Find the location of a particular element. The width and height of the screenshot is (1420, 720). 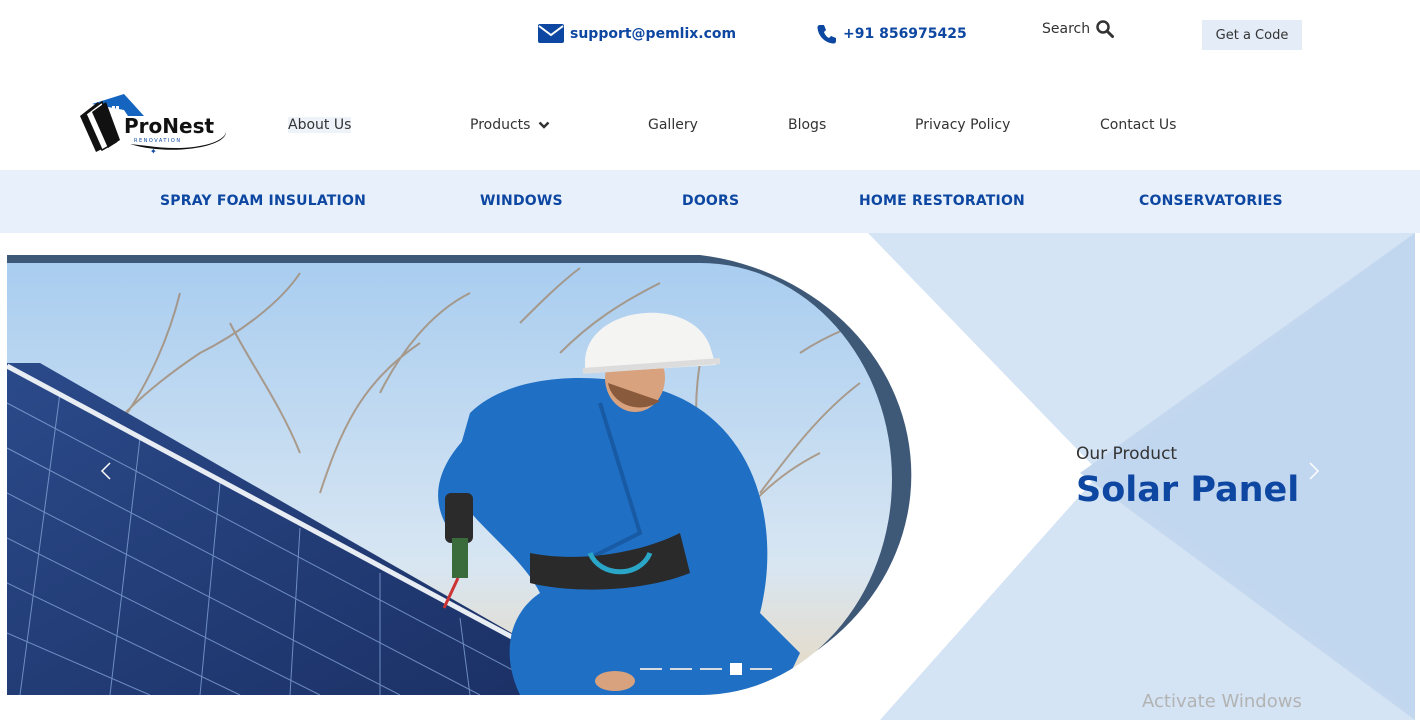

nav-item-contact-us: Contact Us is located at coordinates (1138, 125).